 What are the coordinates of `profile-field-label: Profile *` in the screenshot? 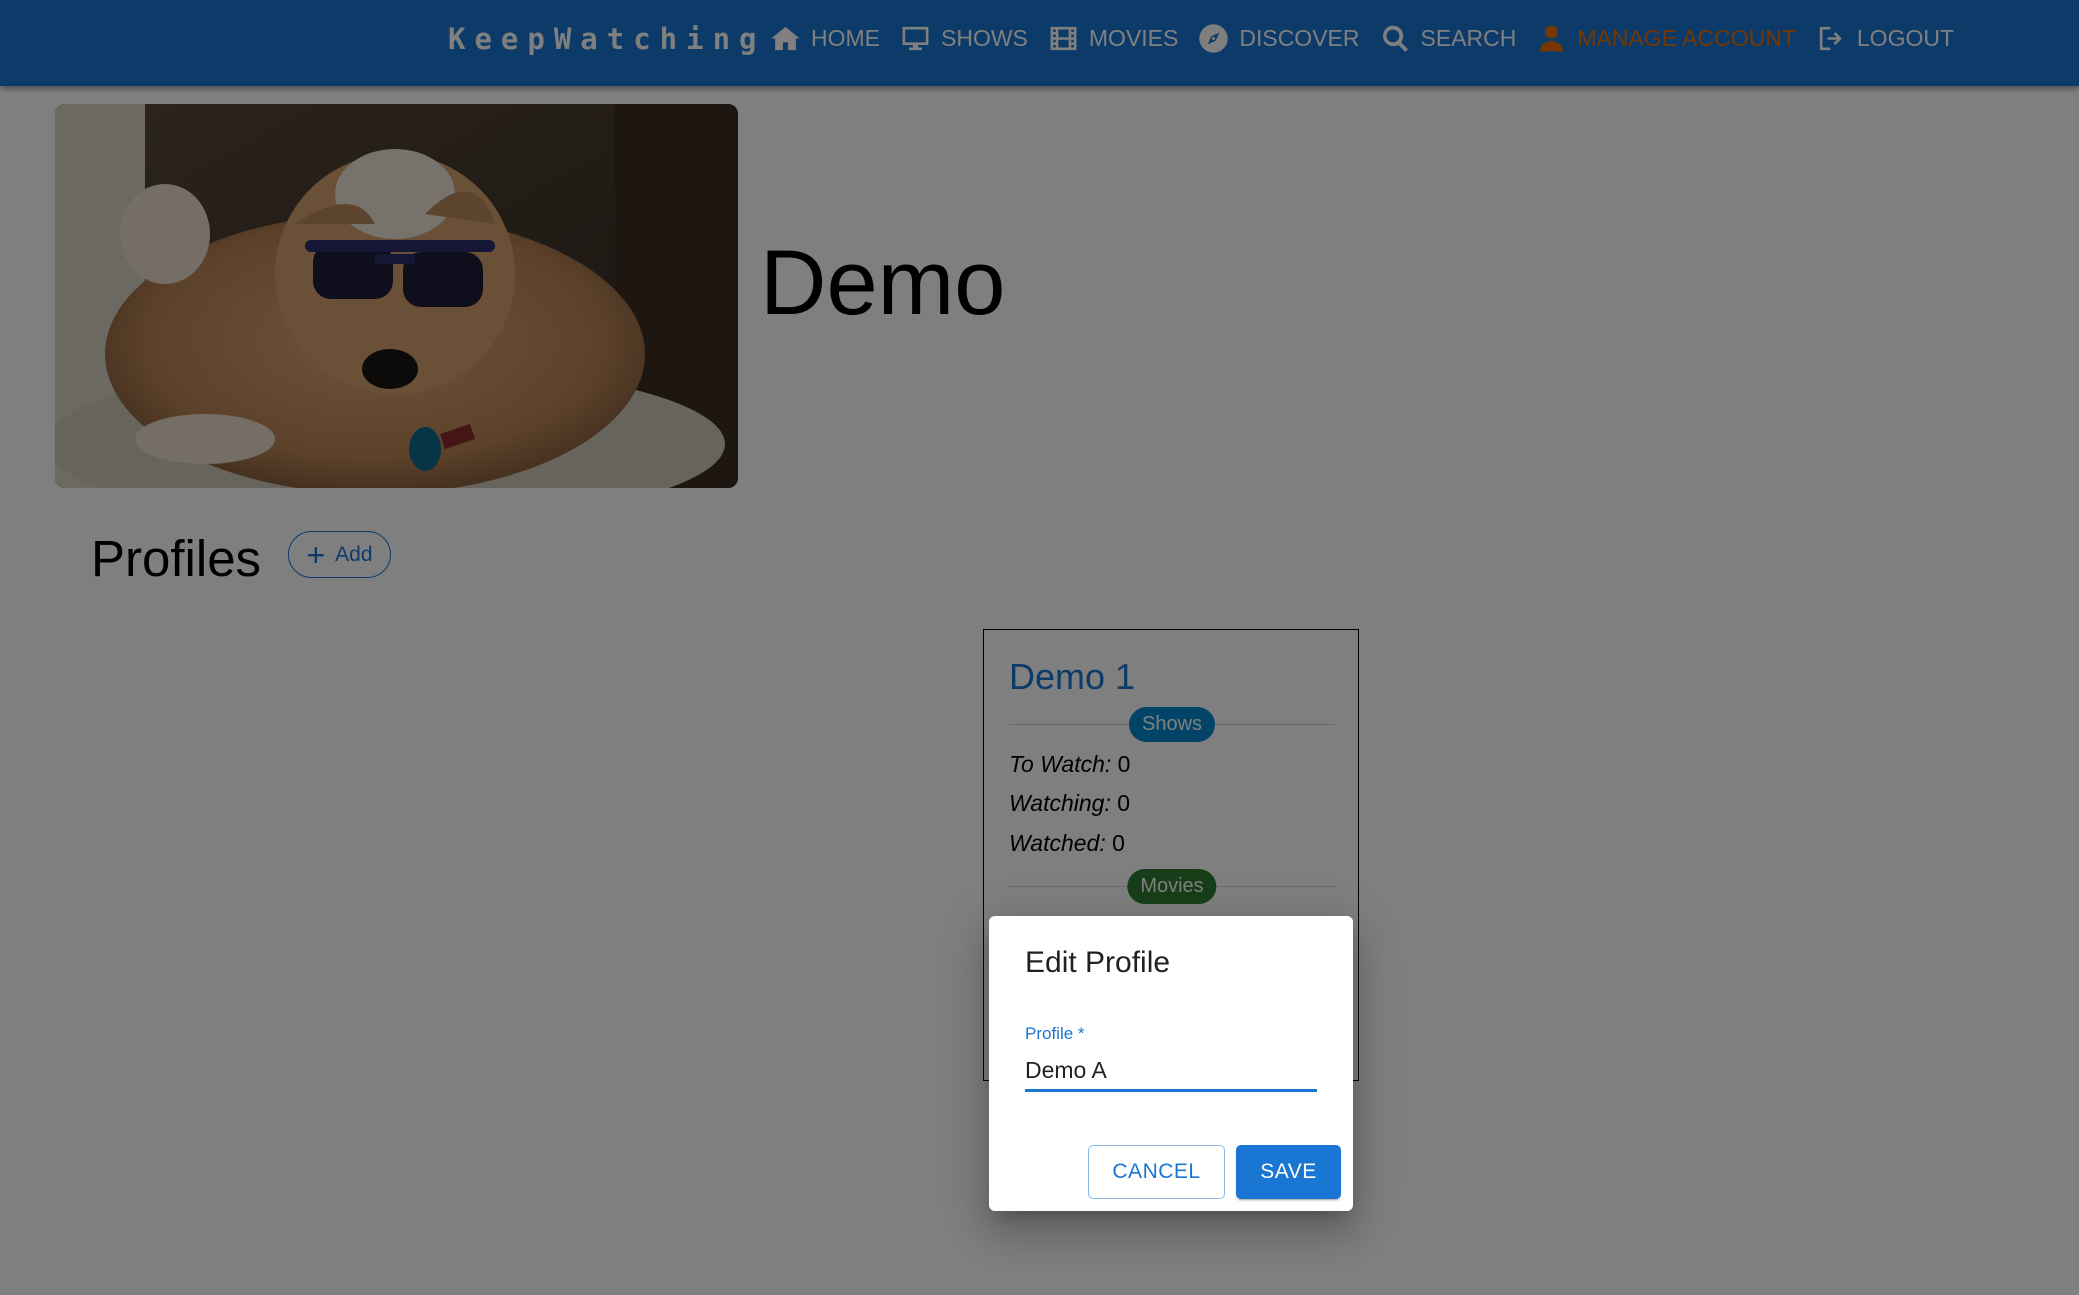 It's located at (1055, 1033).